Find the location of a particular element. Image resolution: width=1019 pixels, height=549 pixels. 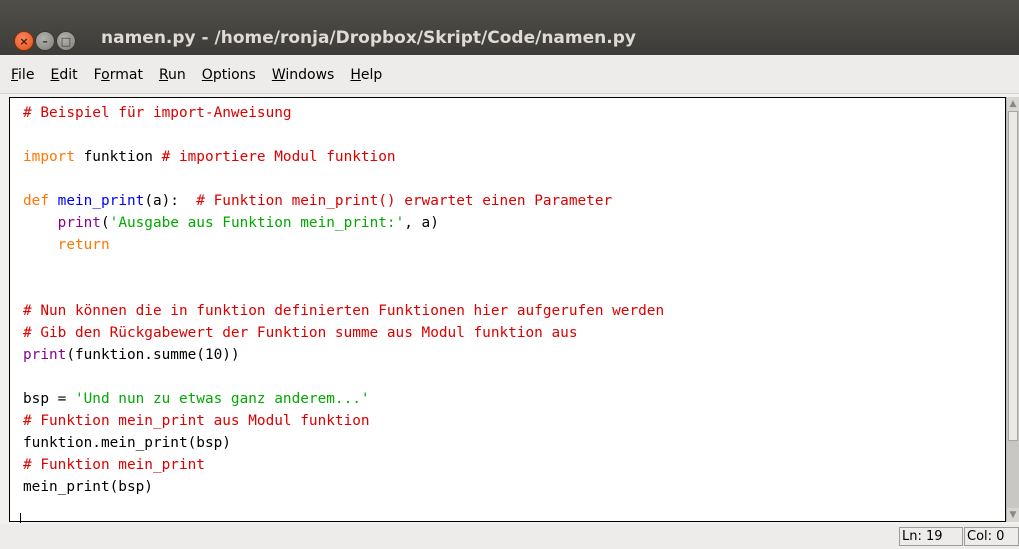

window-close-button: × is located at coordinates (24, 41).